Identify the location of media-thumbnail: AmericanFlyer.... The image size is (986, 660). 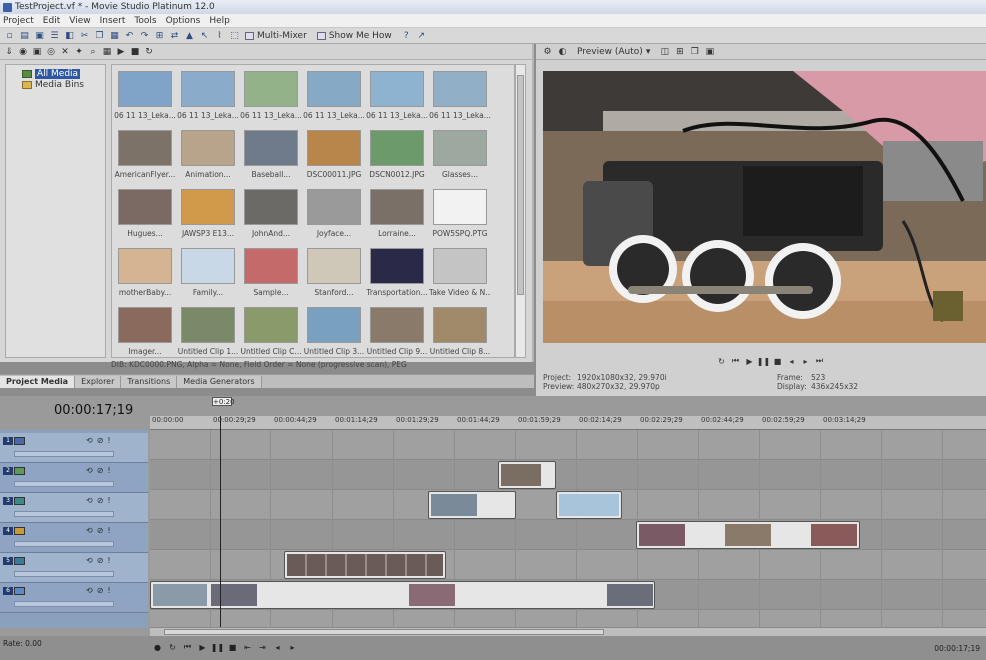
(144, 154).